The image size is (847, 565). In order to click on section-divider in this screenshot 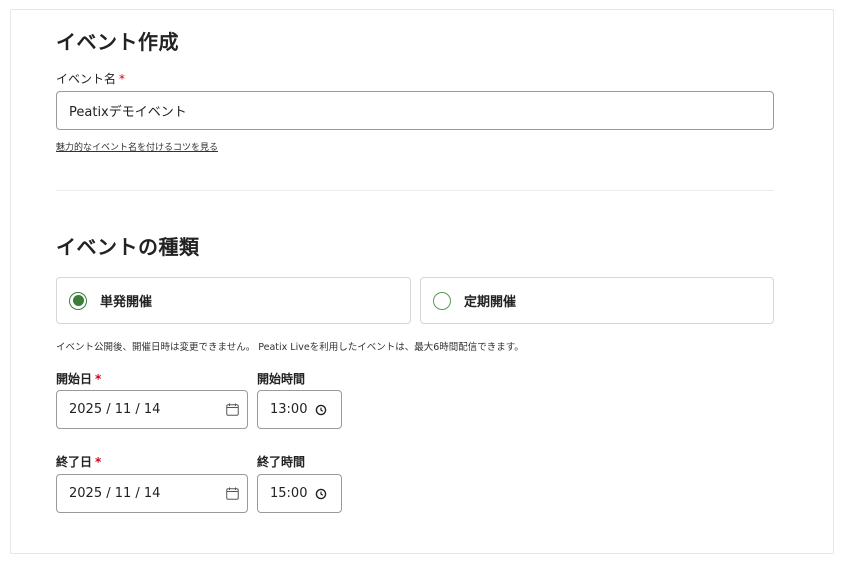, I will do `click(415, 190)`.